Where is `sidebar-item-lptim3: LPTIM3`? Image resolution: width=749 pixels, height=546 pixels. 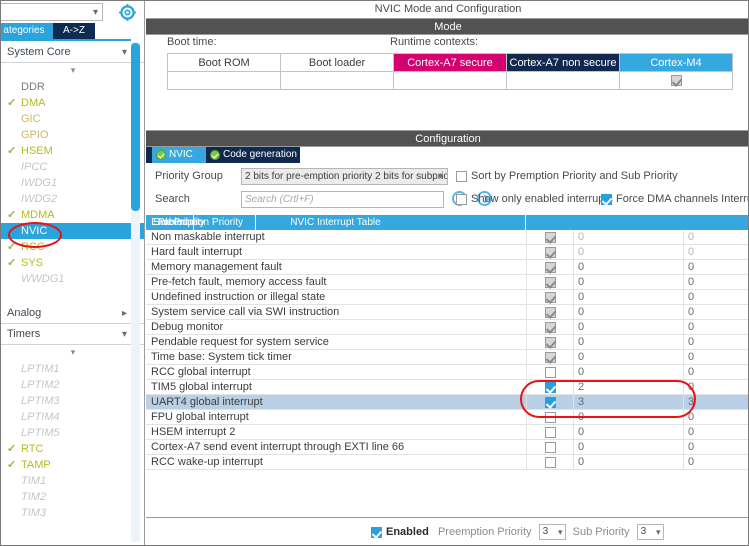 sidebar-item-lptim3: LPTIM3 is located at coordinates (72, 401).